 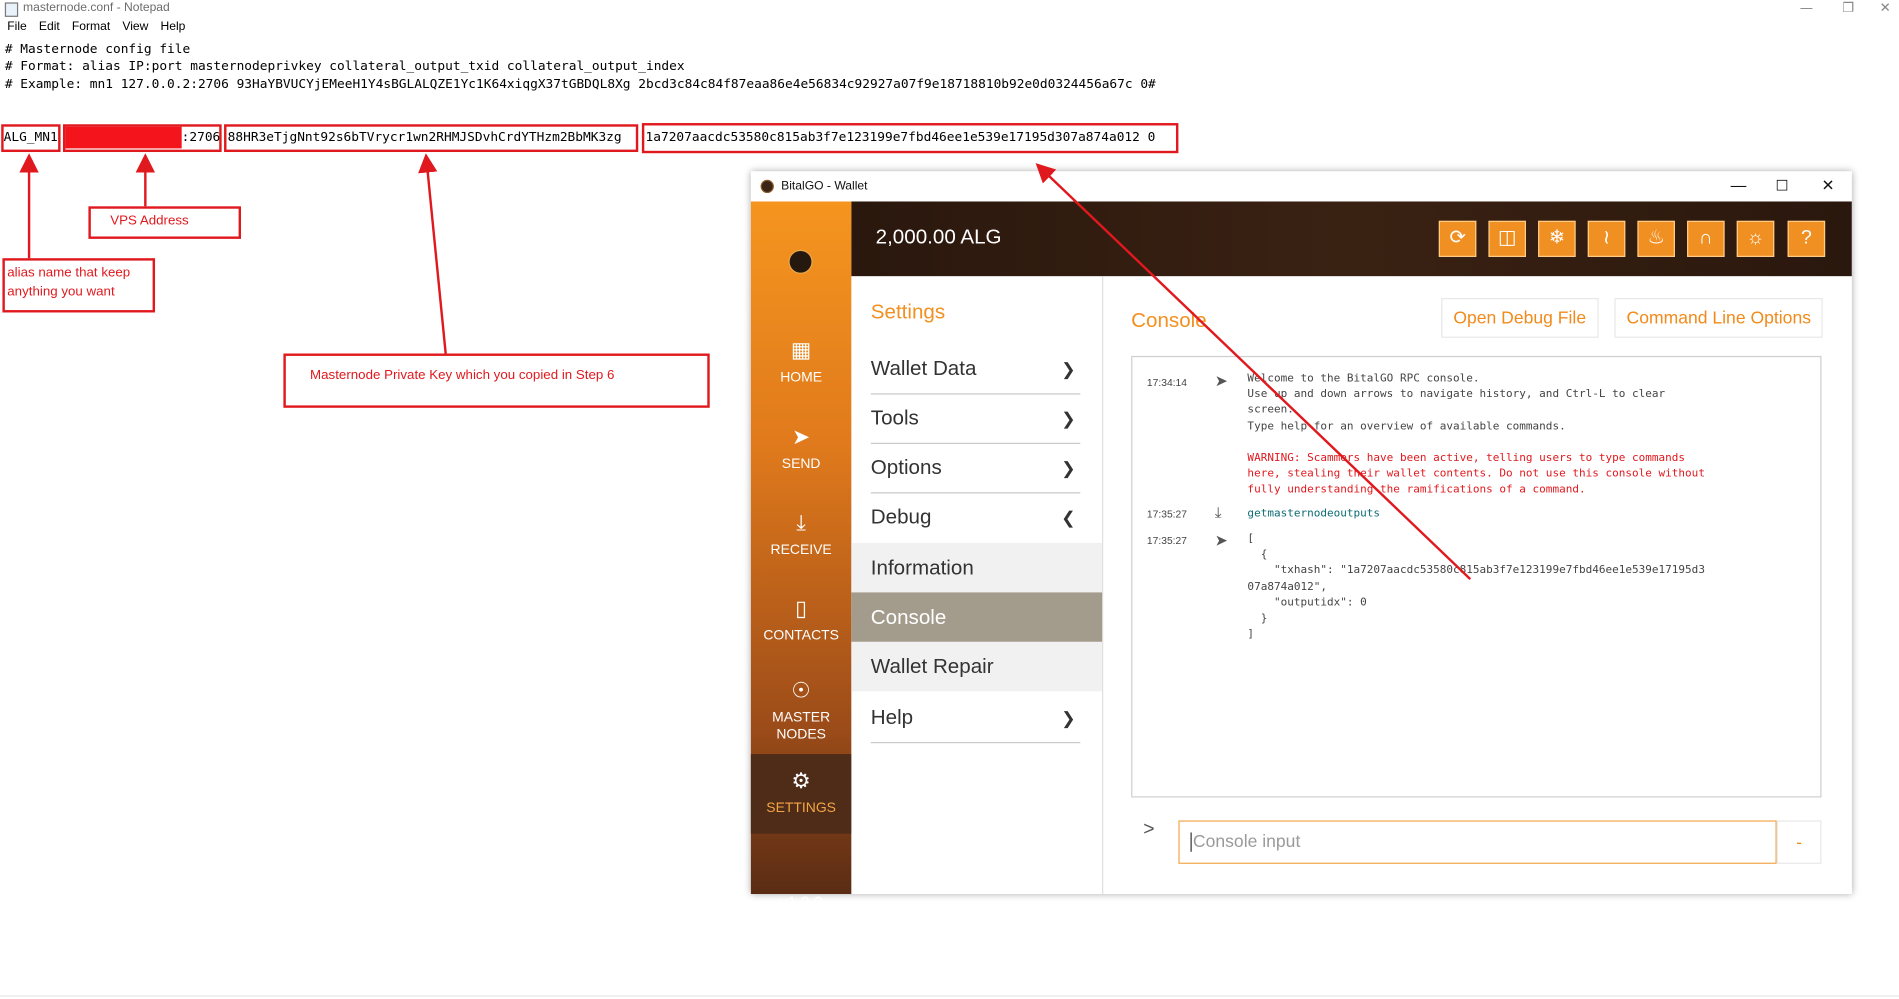 What do you see at coordinates (1169, 320) in the screenshot?
I see `console-title: Console` at bounding box center [1169, 320].